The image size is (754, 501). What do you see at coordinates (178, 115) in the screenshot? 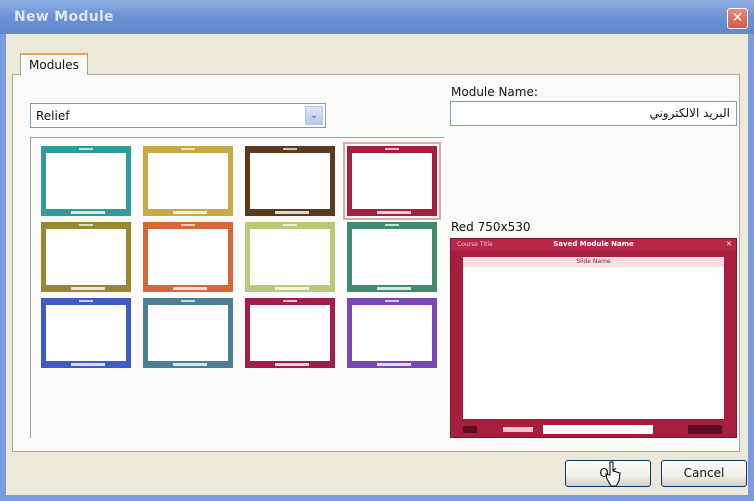
I see `theme-dropdown: Relief ⌄` at bounding box center [178, 115].